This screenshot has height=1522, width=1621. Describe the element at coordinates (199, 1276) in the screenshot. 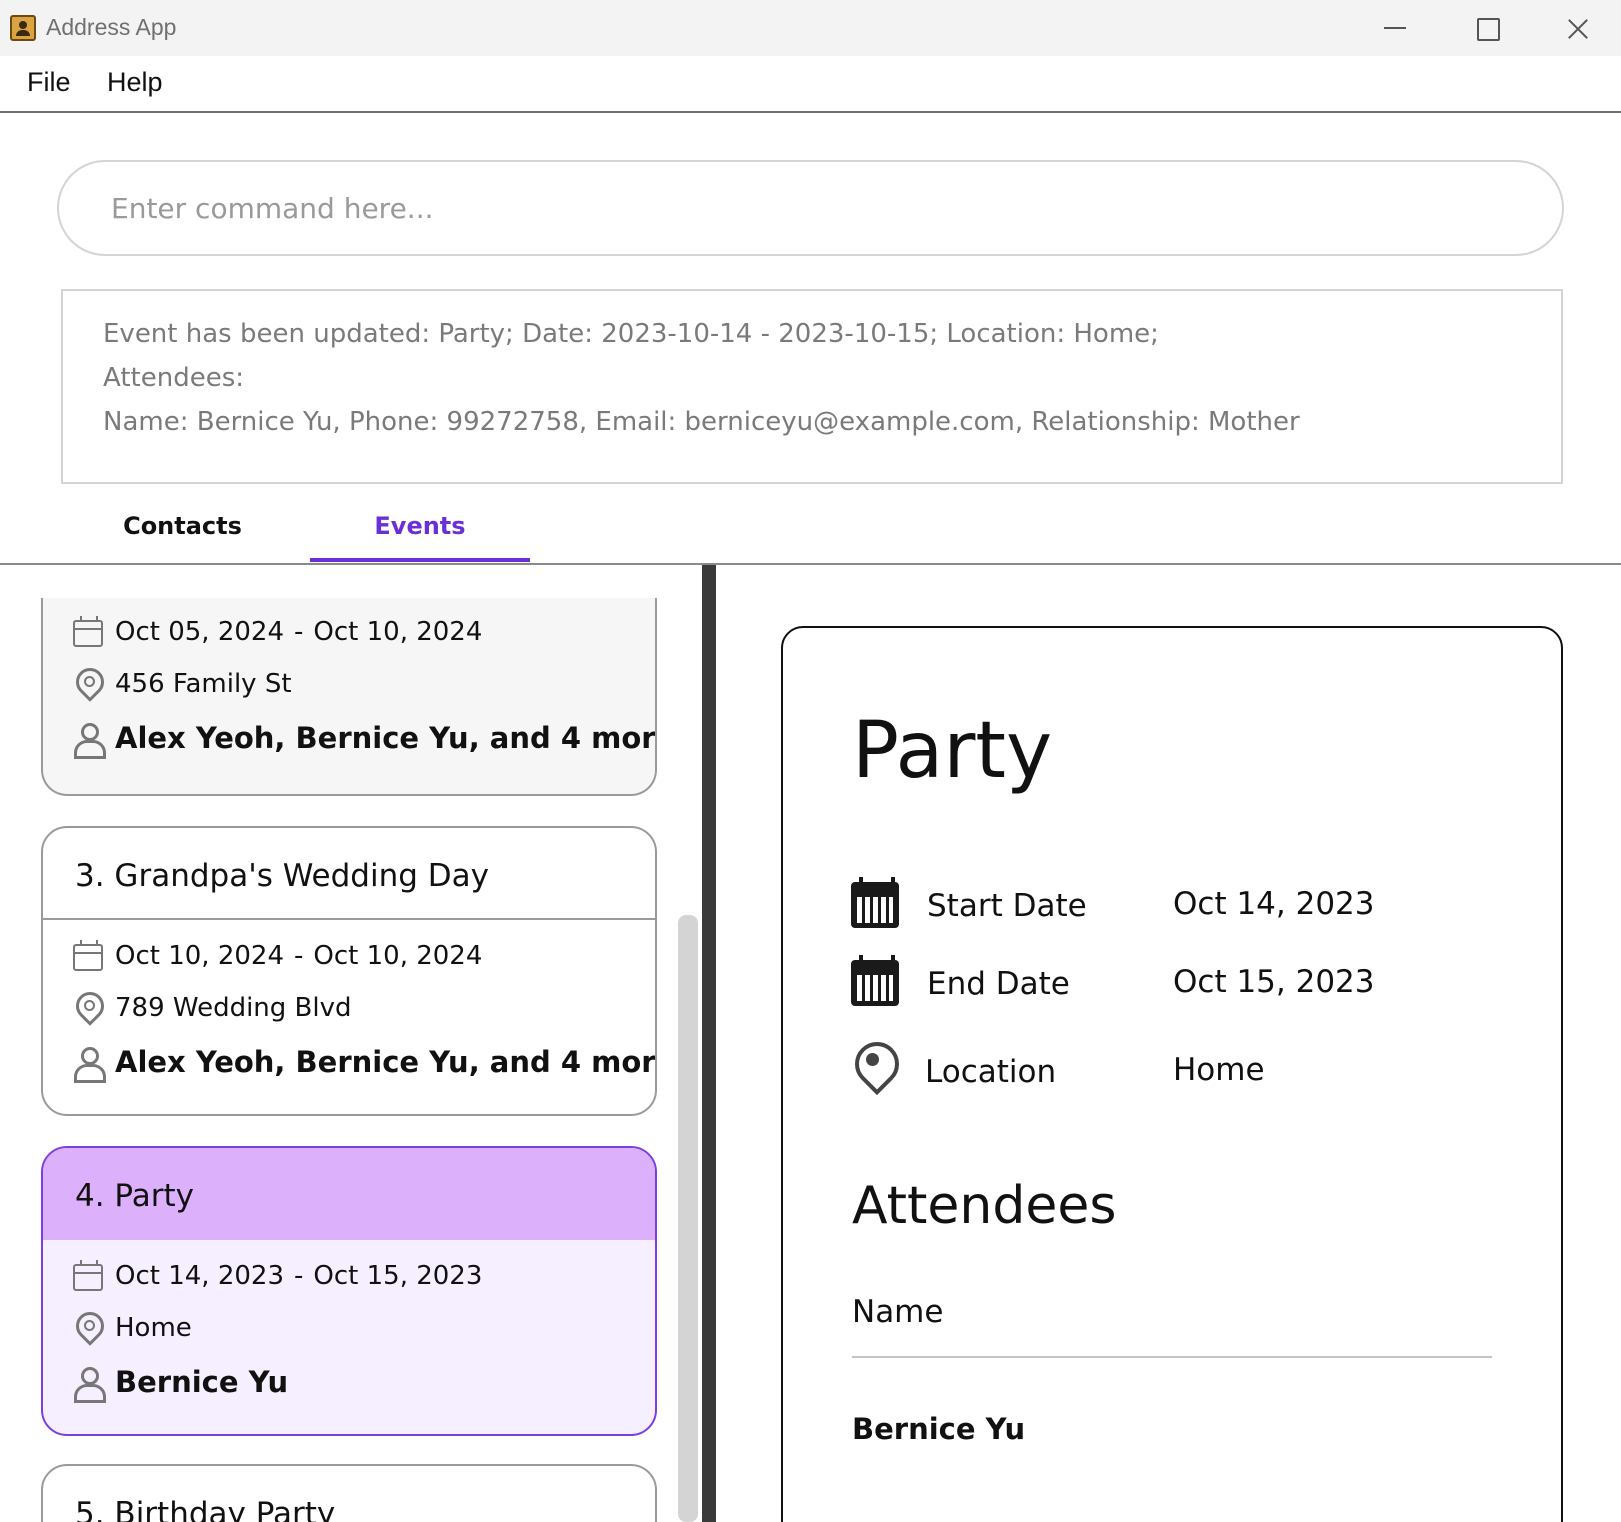

I see `event-start-date: Oct 14, 2023` at that location.